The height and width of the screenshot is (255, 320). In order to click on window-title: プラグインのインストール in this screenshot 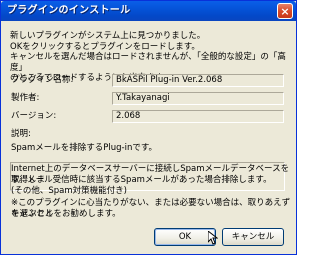, I will do `click(69, 10)`.